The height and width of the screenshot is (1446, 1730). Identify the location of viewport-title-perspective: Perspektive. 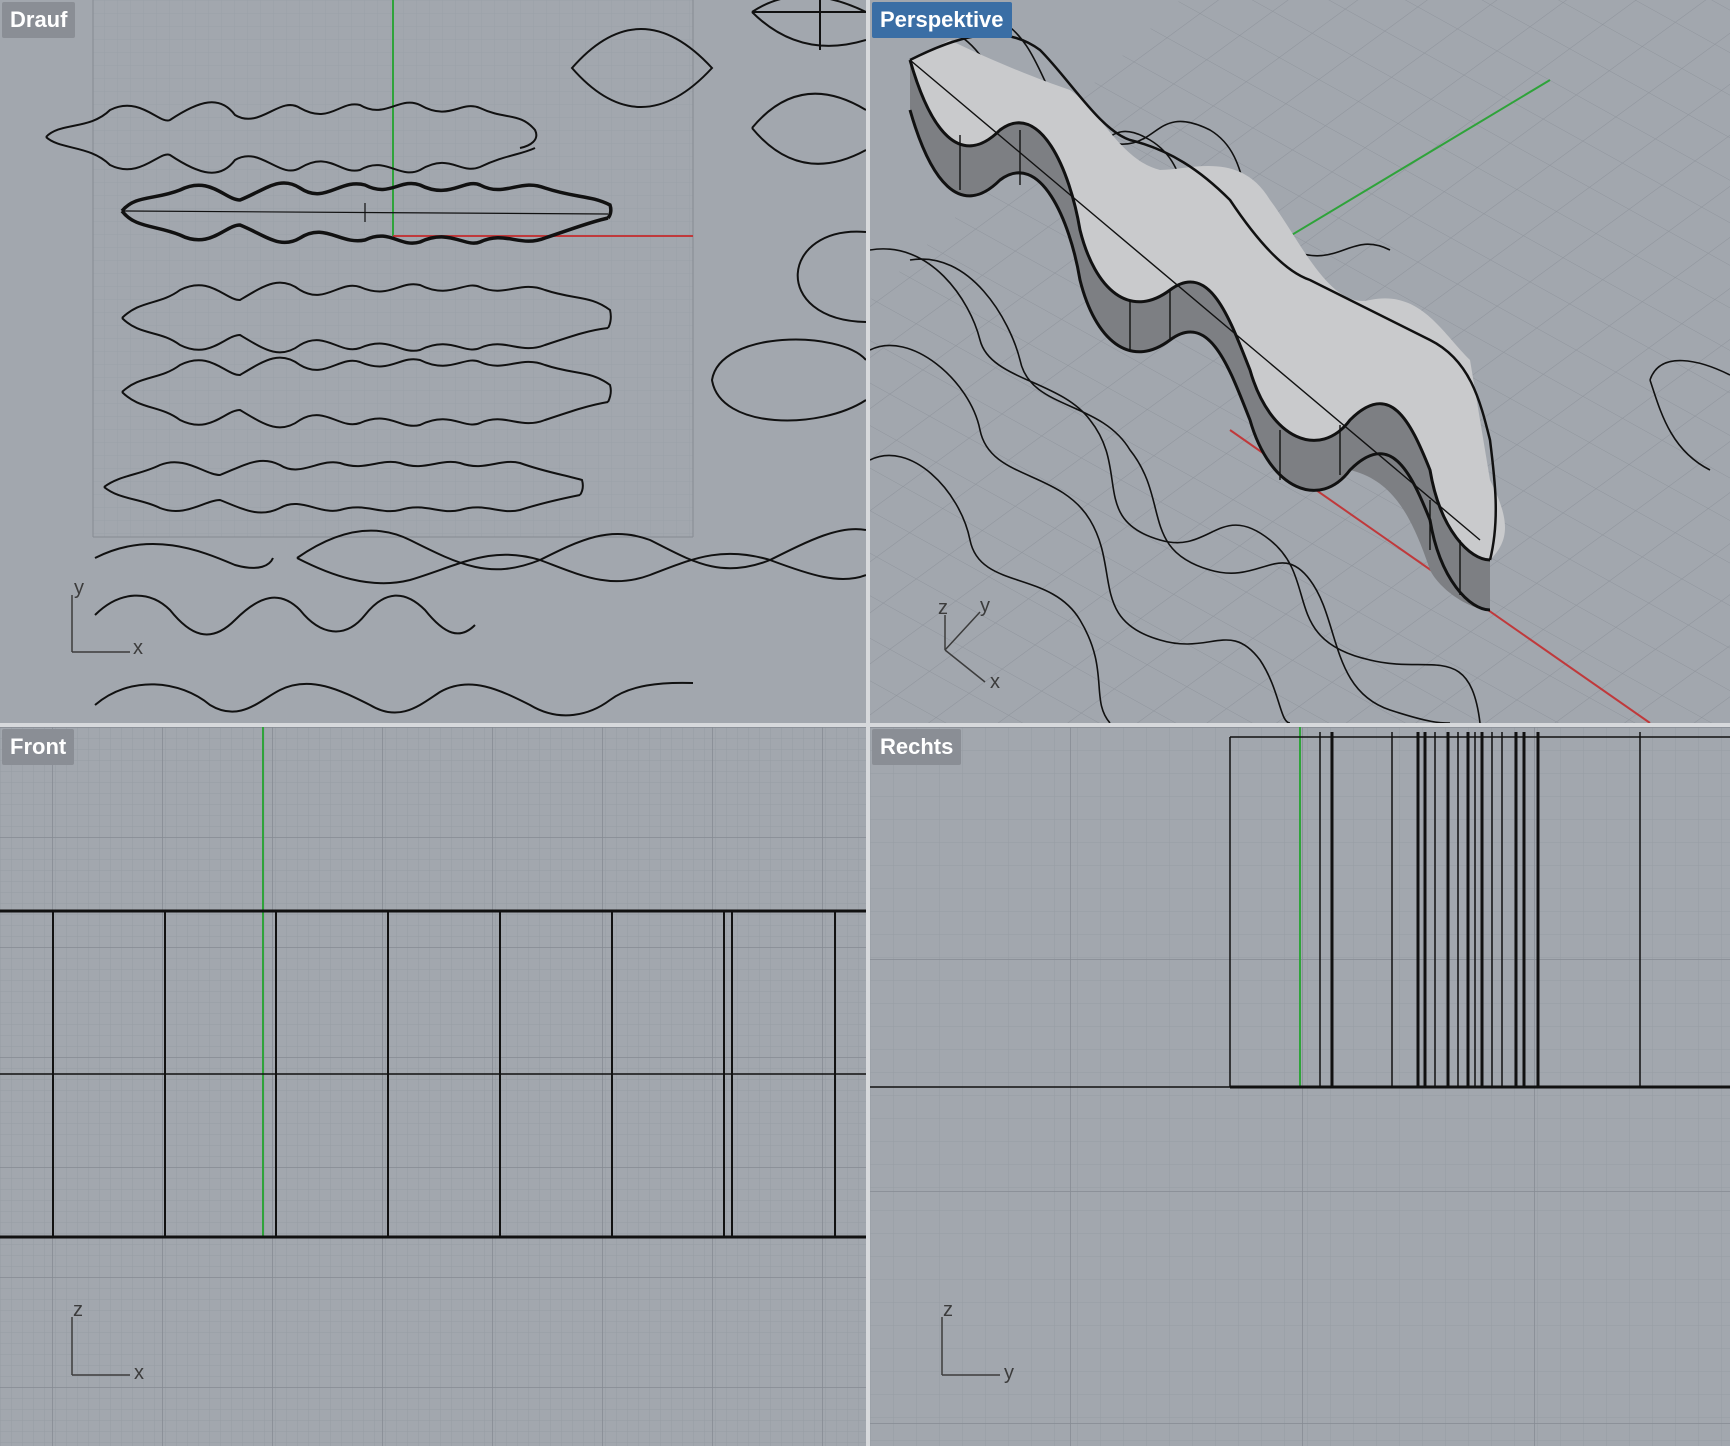
(942, 20).